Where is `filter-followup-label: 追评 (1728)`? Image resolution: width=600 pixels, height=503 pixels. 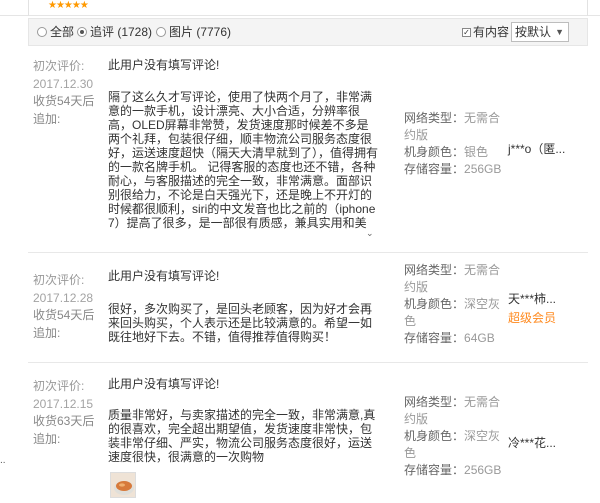
filter-followup-label: 追评 (1728) is located at coordinates (121, 32).